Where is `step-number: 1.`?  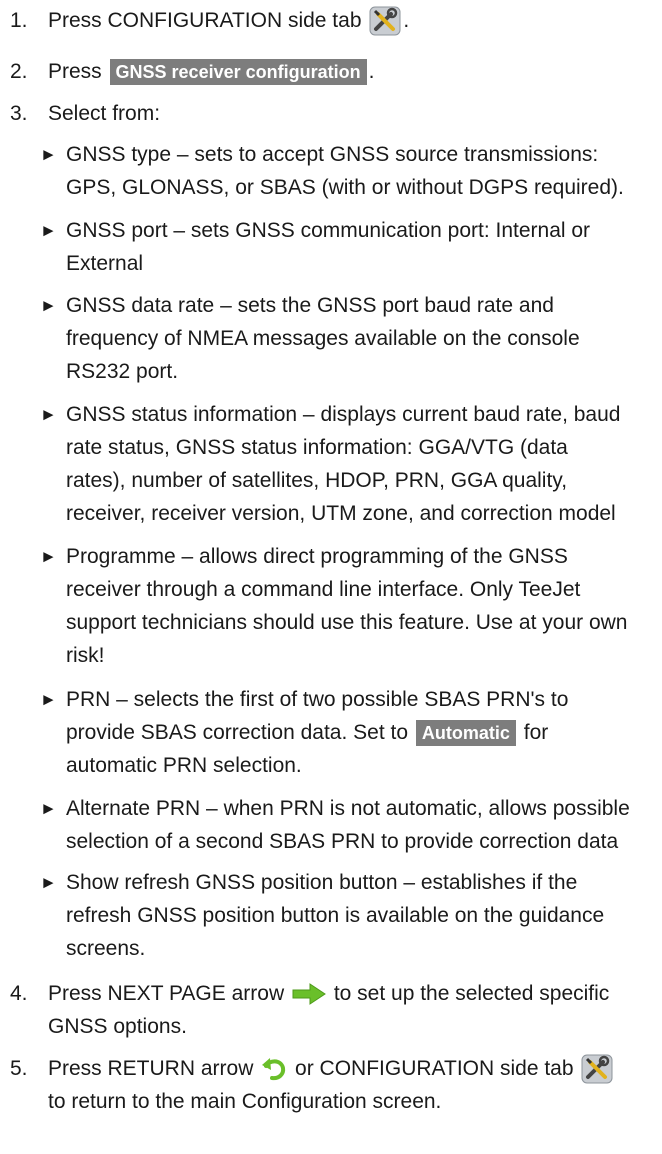
step-number: 1. is located at coordinates (19, 20).